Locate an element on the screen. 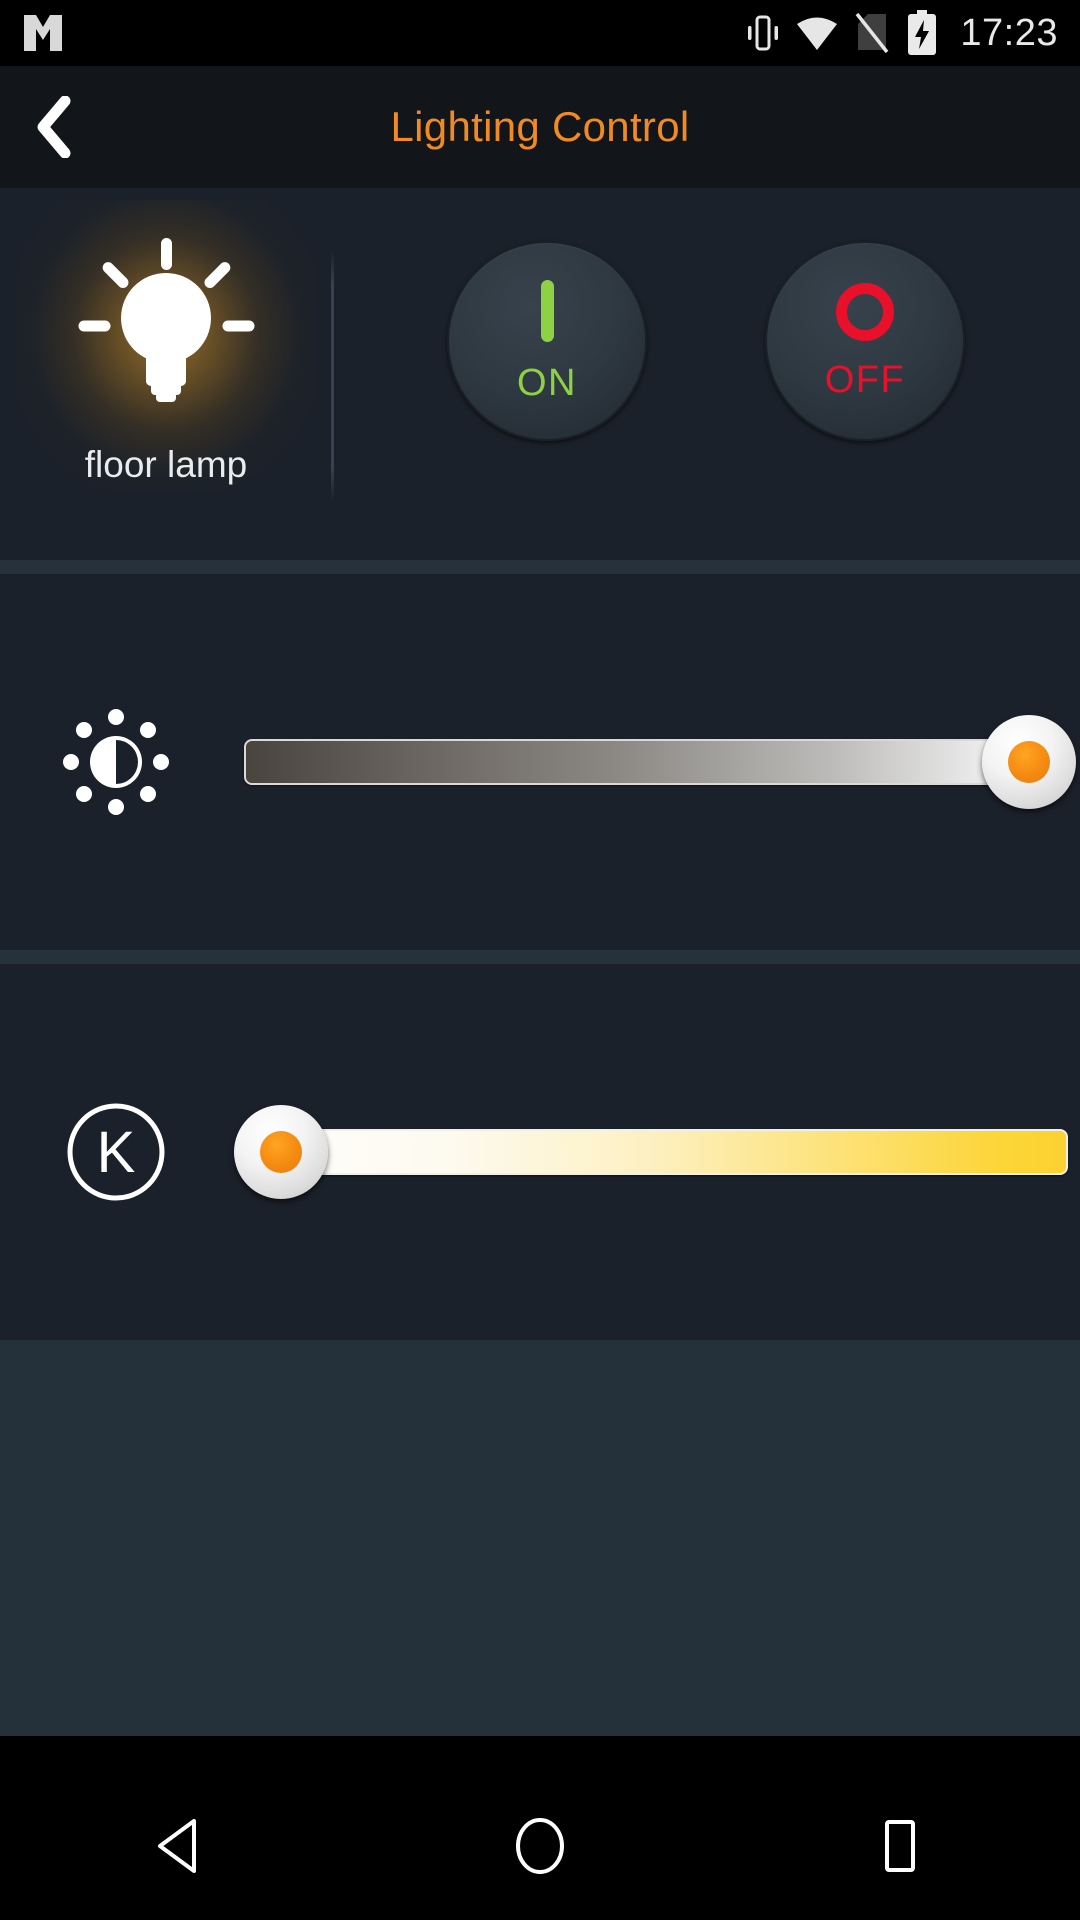  status-bar: 17:23 is located at coordinates (540, 33).